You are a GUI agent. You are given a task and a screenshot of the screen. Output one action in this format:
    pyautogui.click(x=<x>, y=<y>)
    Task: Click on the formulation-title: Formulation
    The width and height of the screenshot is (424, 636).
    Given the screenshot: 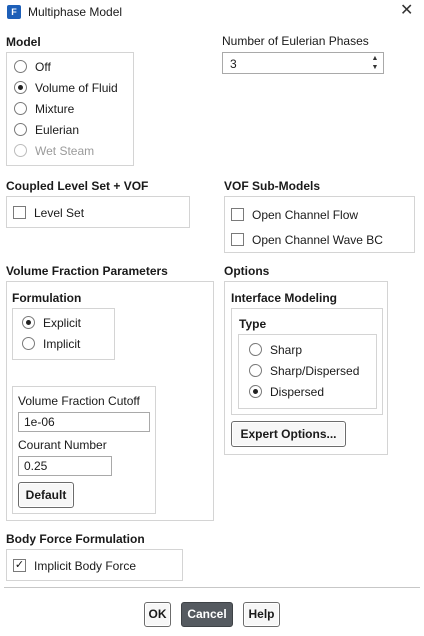 What is the action you would take?
    pyautogui.click(x=47, y=298)
    